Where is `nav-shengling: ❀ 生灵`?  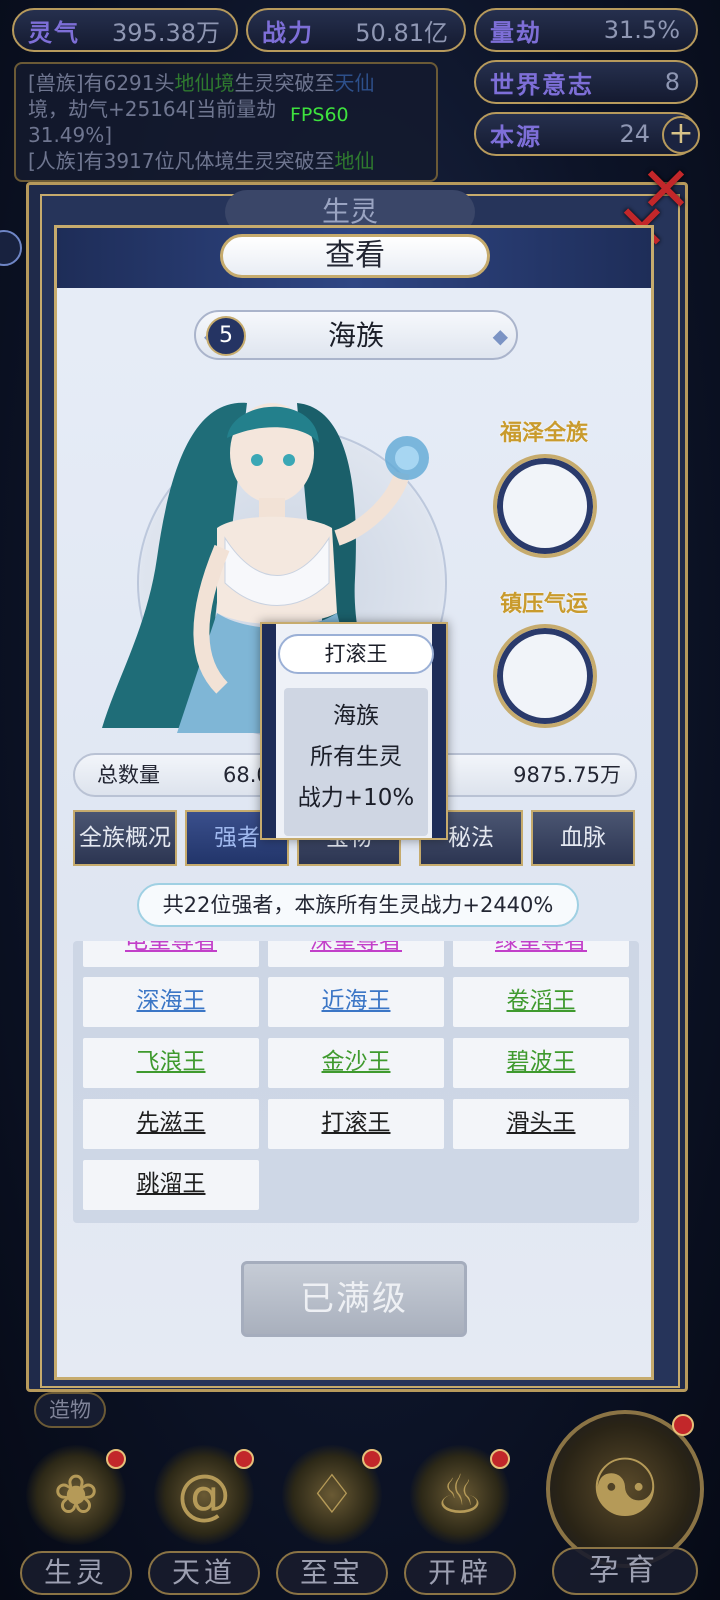 nav-shengling: ❀ 生灵 is located at coordinates (76, 1520).